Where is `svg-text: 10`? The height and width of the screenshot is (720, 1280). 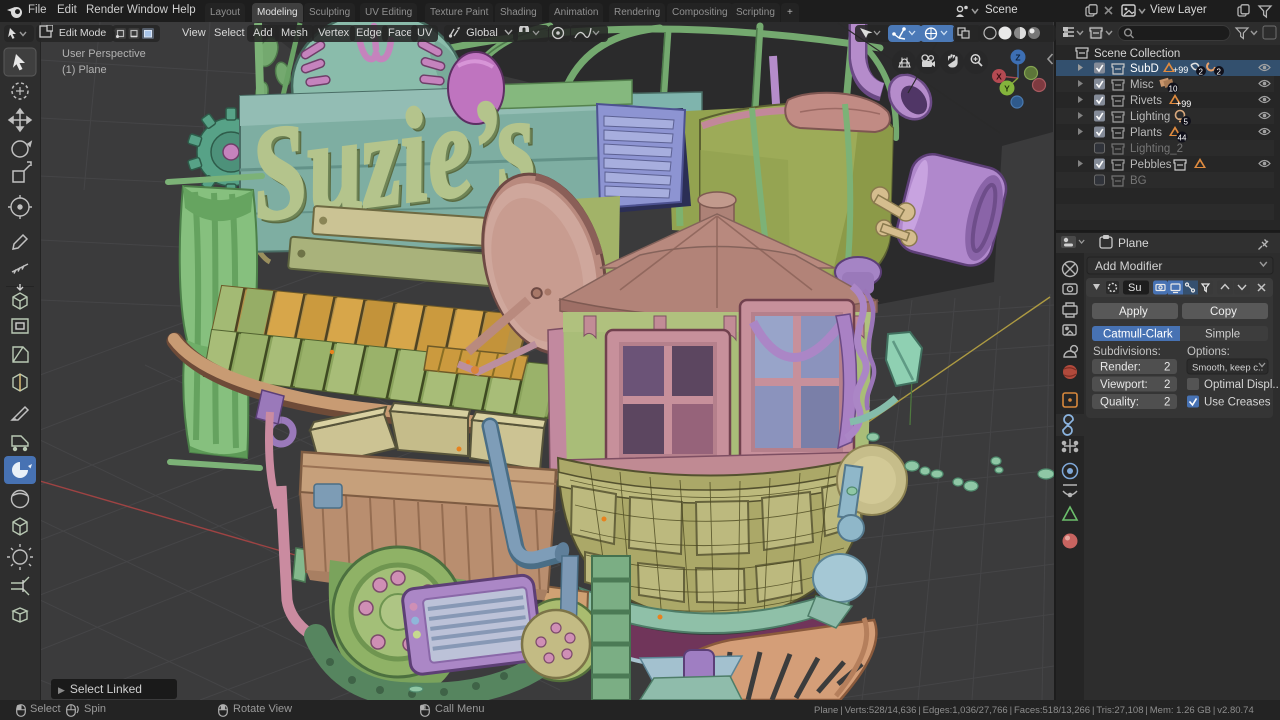
svg-text: 10 is located at coordinates (1173, 89).